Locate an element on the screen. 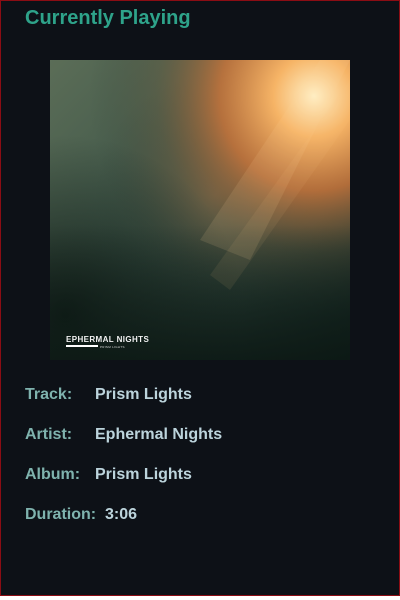  page-title: Currently Playing is located at coordinates (108, 18).